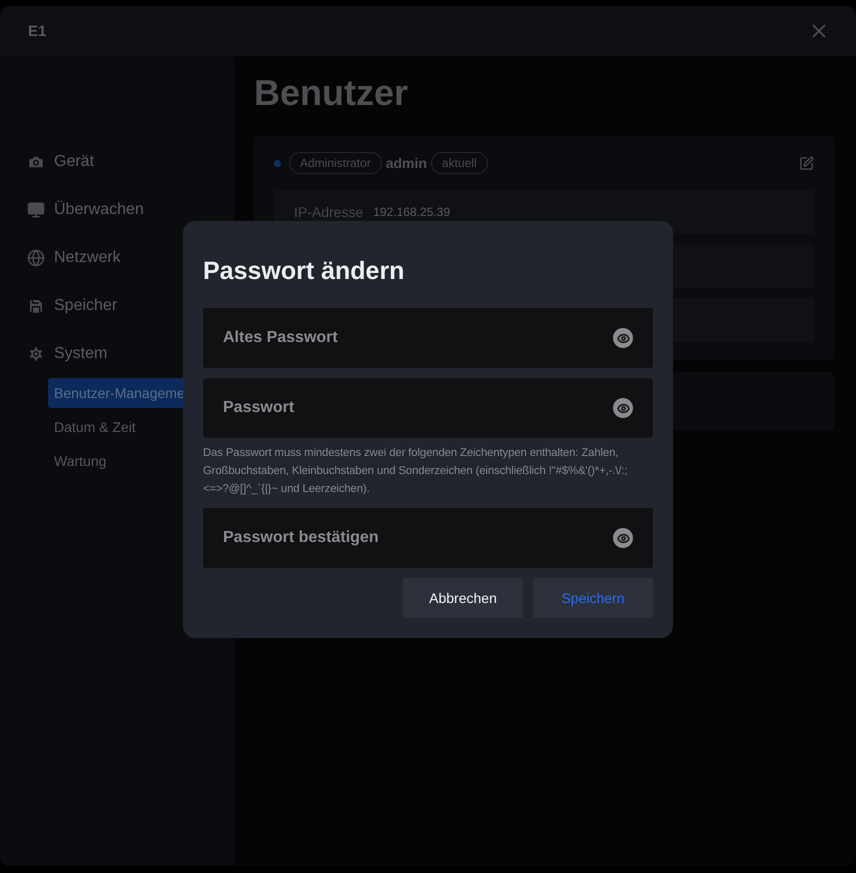 This screenshot has width=856, height=873. Describe the element at coordinates (277, 163) in the screenshot. I see `status-dot-icon` at that location.